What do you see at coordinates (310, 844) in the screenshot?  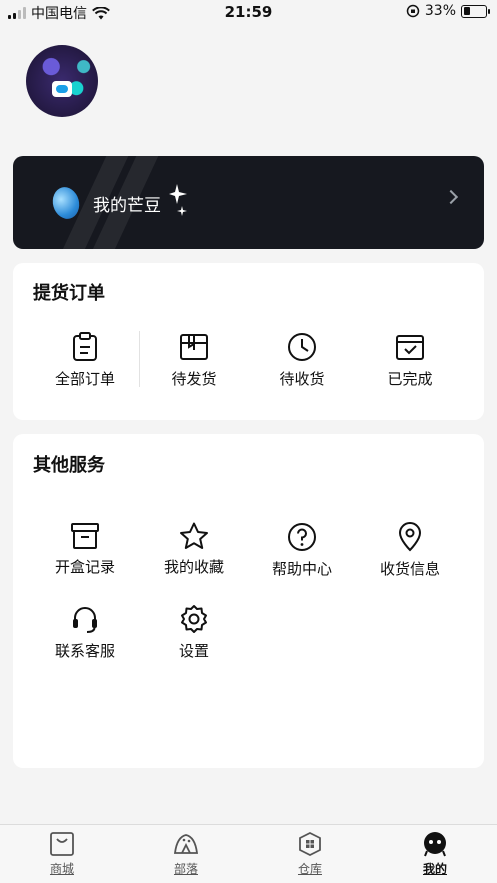 I see `warehouse-icon` at bounding box center [310, 844].